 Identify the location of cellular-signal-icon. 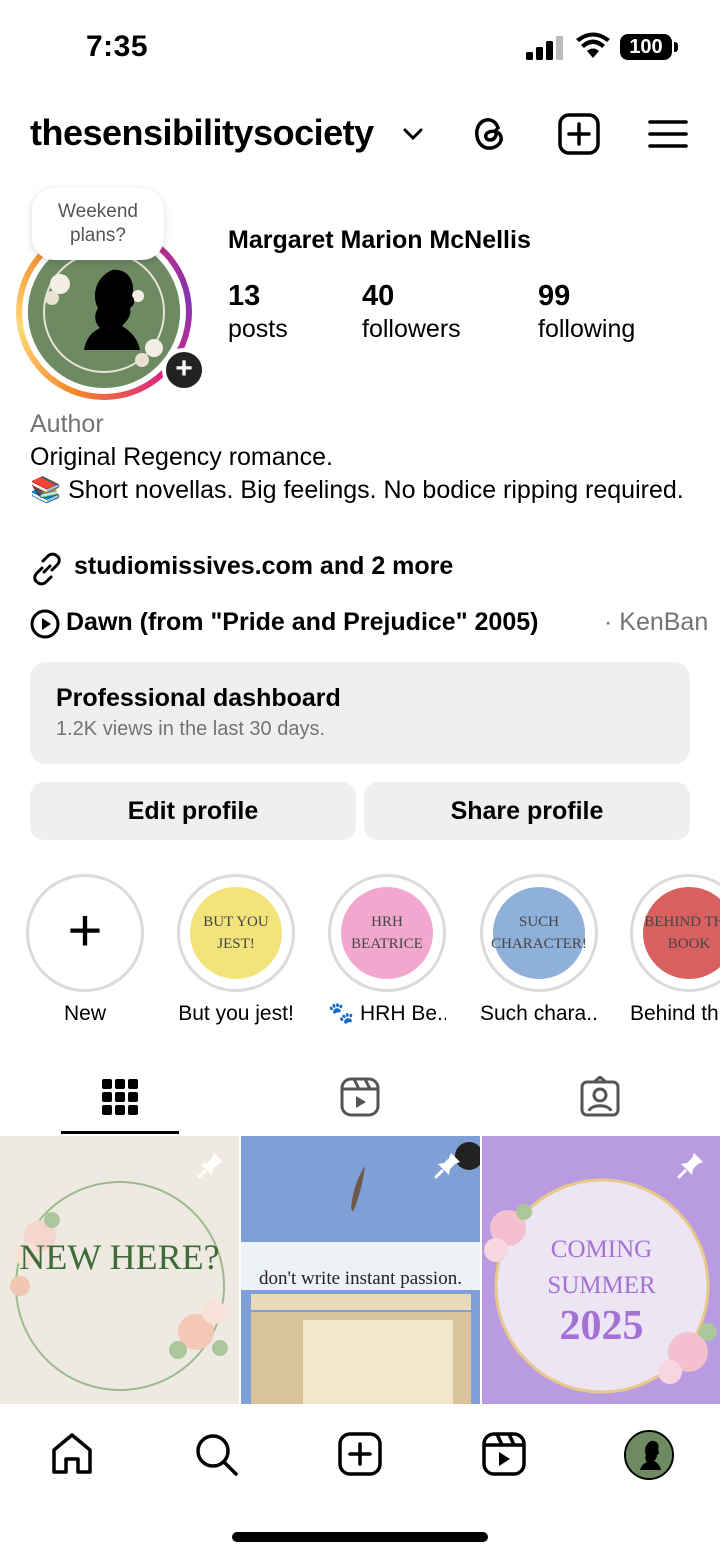
(544, 48).